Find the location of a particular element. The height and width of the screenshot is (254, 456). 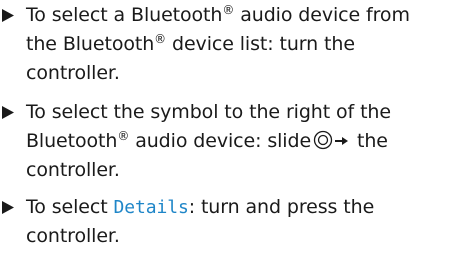

instruction-text: To select is located at coordinates (70, 207).